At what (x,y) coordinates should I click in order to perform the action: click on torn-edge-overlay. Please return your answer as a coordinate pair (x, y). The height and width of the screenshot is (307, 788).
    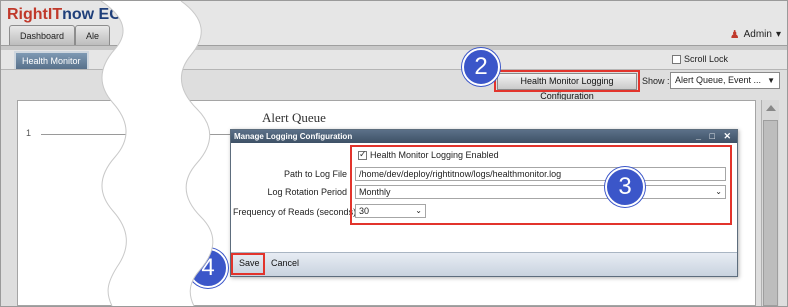
    Looking at the image, I should click on (157, 153).